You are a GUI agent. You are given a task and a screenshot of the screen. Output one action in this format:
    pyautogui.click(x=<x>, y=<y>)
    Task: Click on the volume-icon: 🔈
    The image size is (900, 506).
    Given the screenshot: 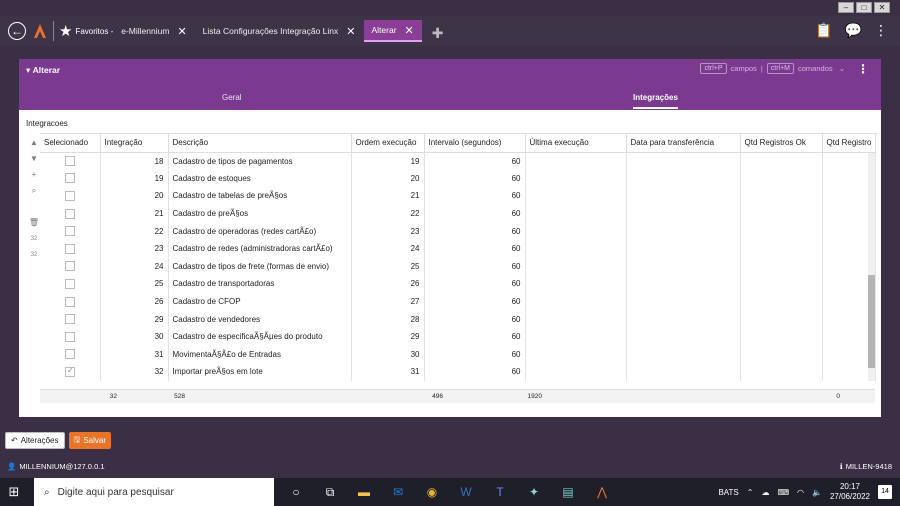 What is the action you would take?
    pyautogui.click(x=817, y=492)
    